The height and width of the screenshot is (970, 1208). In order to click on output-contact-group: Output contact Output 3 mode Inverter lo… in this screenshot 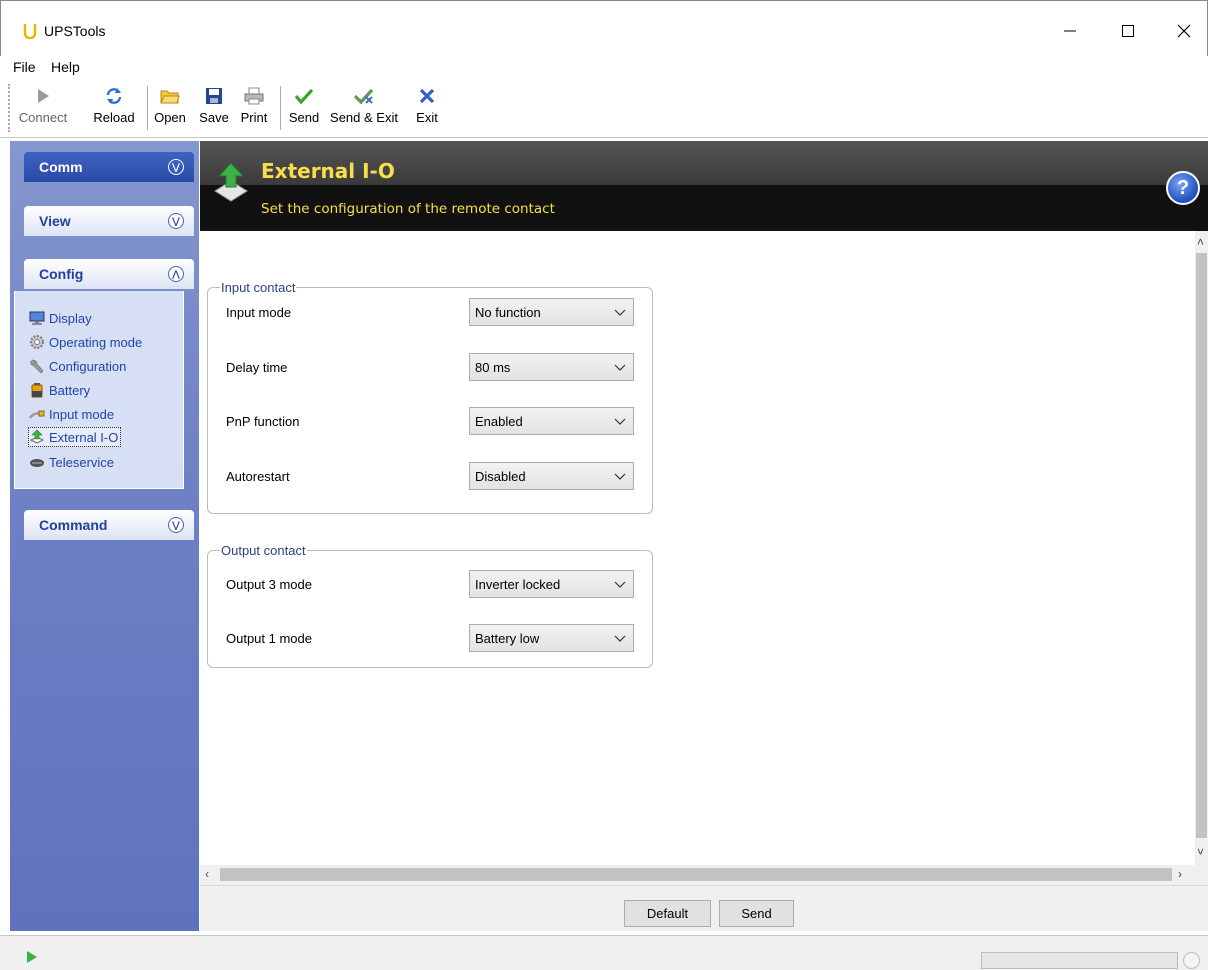, I will do `click(430, 605)`.